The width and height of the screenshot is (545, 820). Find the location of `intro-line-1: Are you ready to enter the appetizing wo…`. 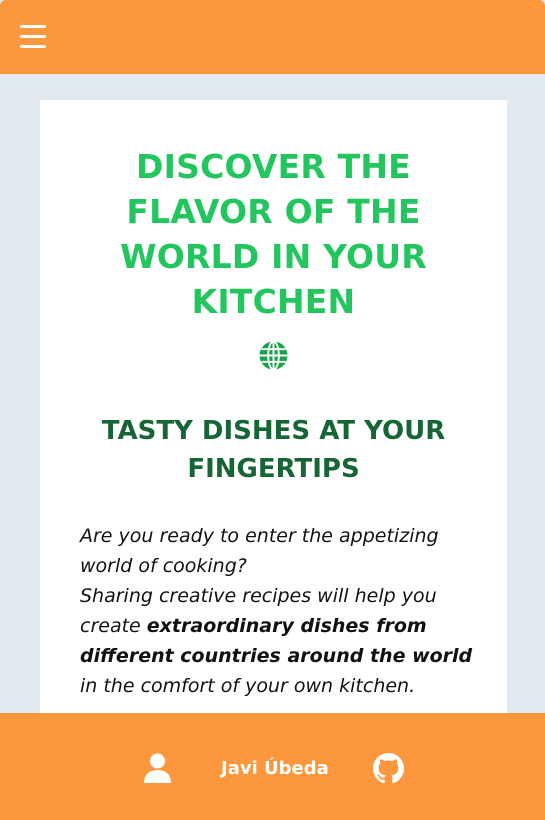

intro-line-1: Are you ready to enter the appetizing wo… is located at coordinates (259, 551).